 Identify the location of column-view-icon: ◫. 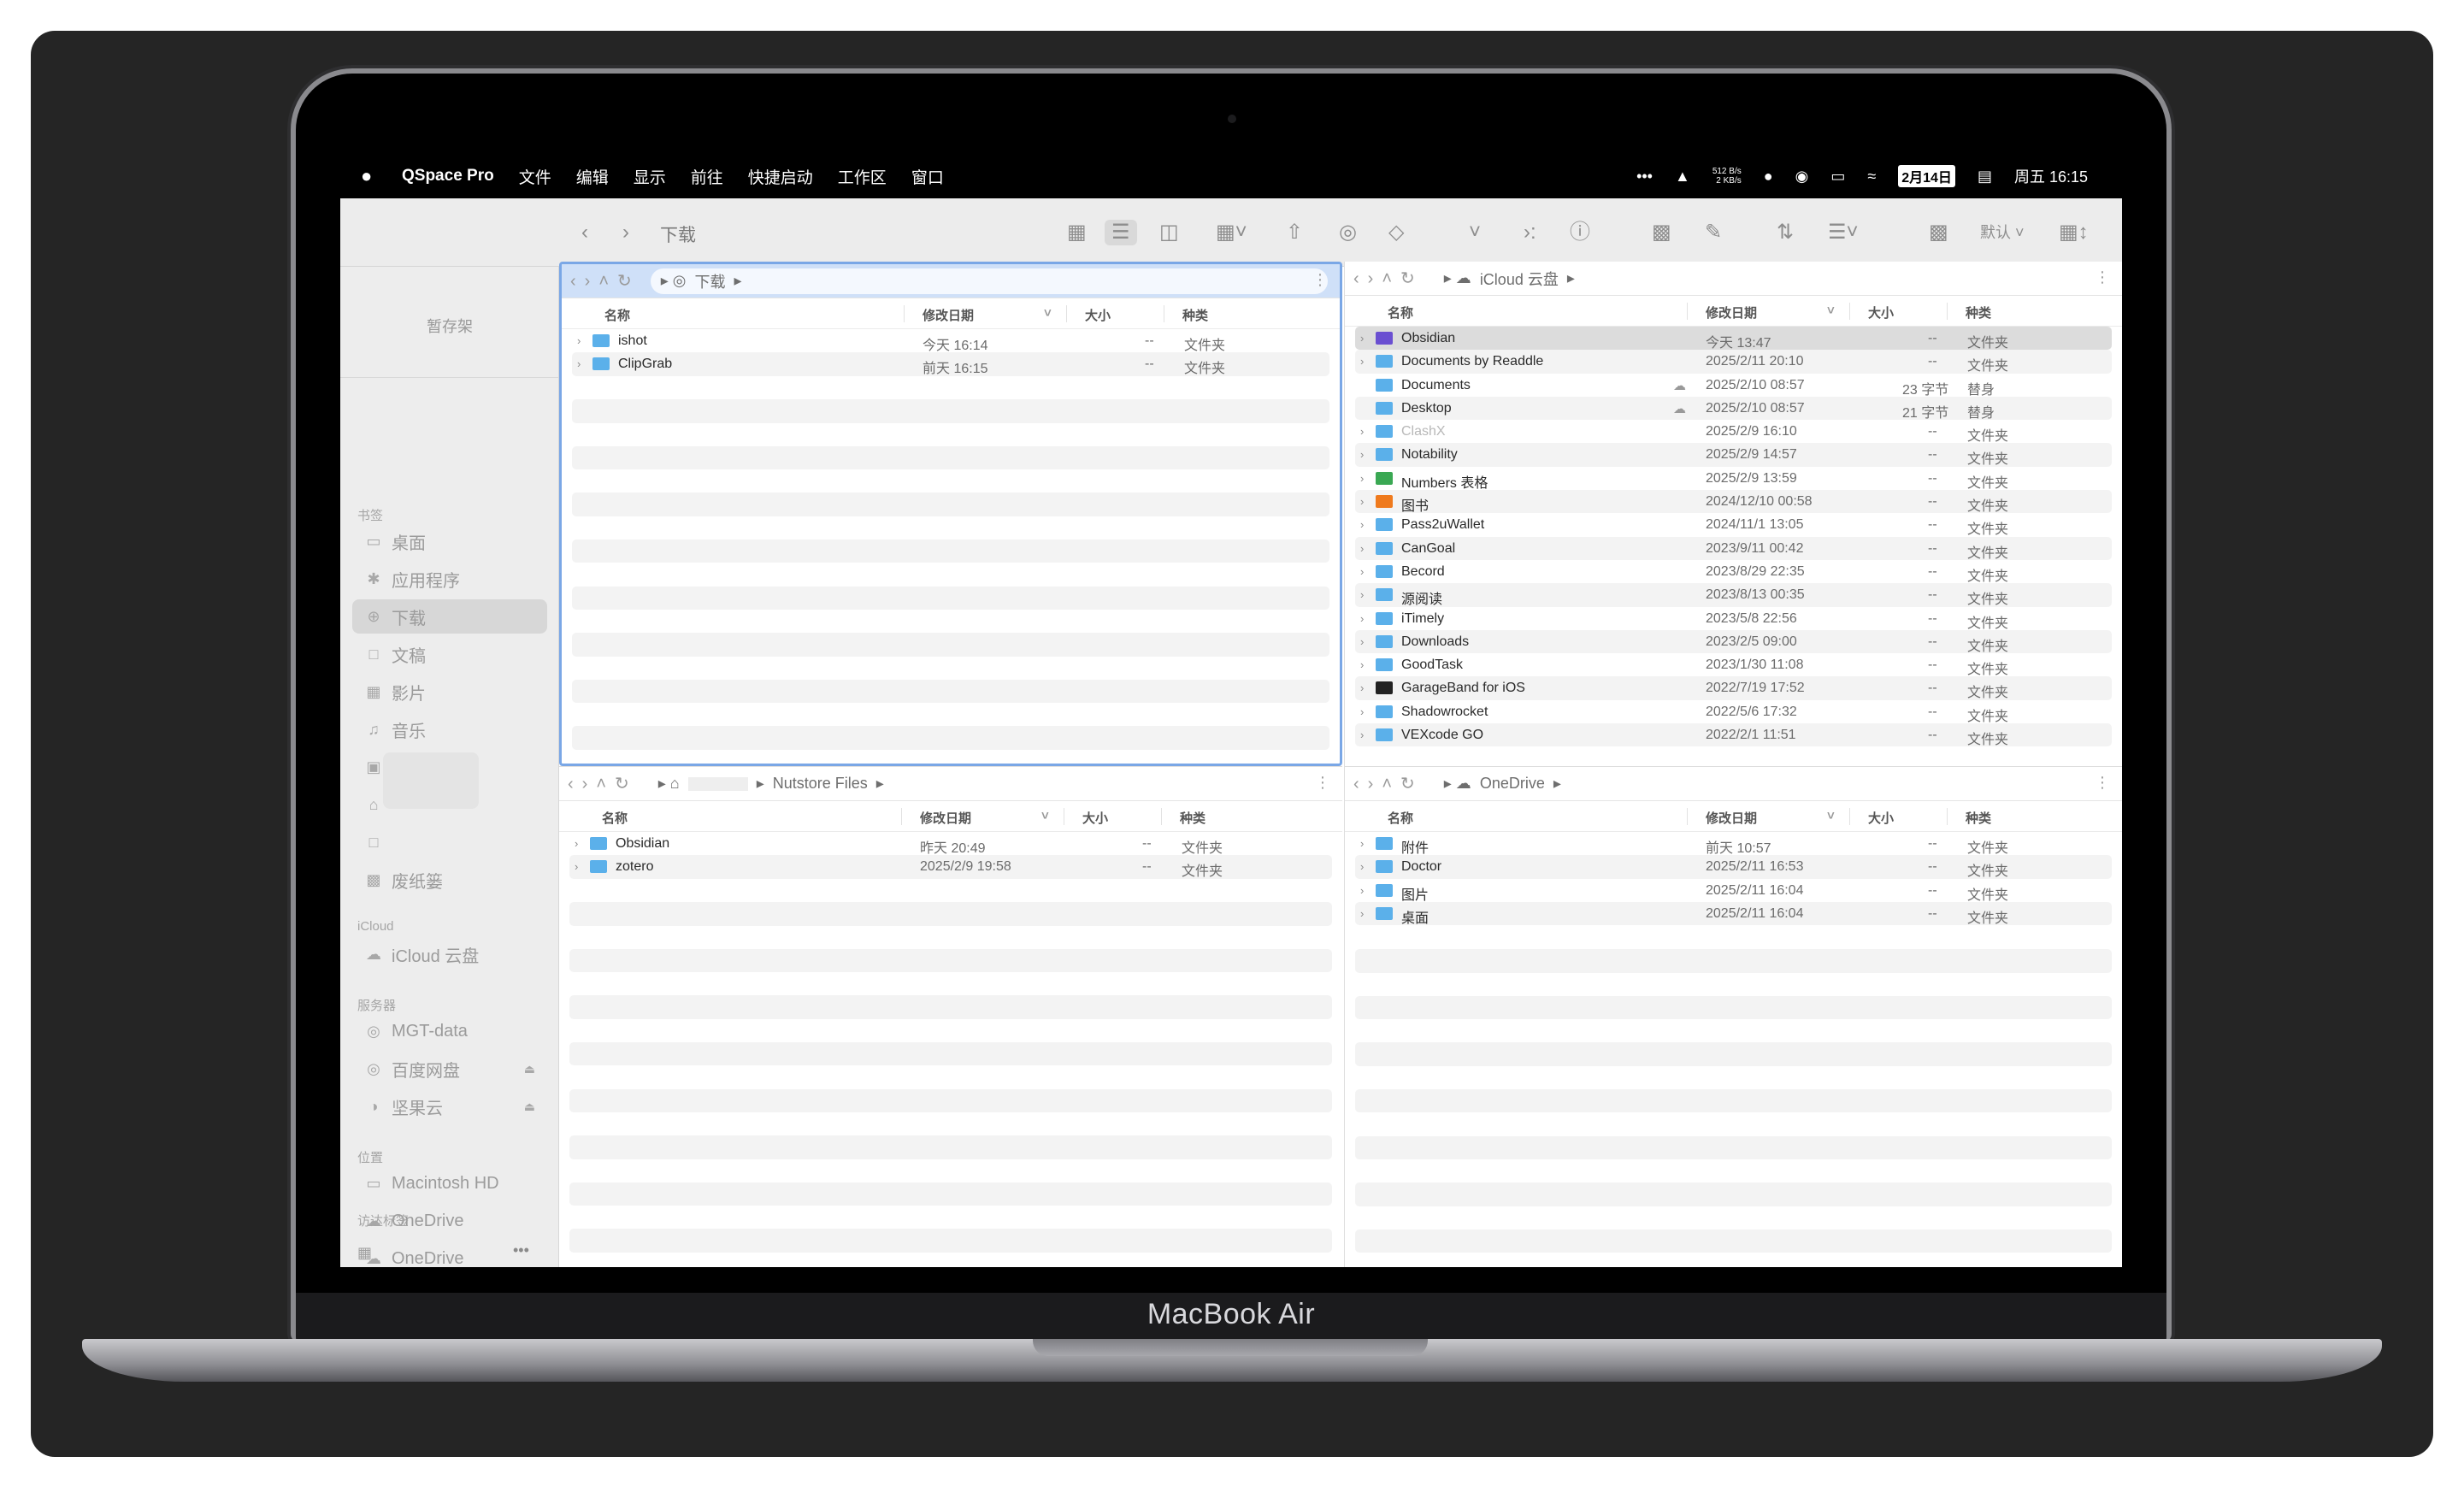
(1169, 232).